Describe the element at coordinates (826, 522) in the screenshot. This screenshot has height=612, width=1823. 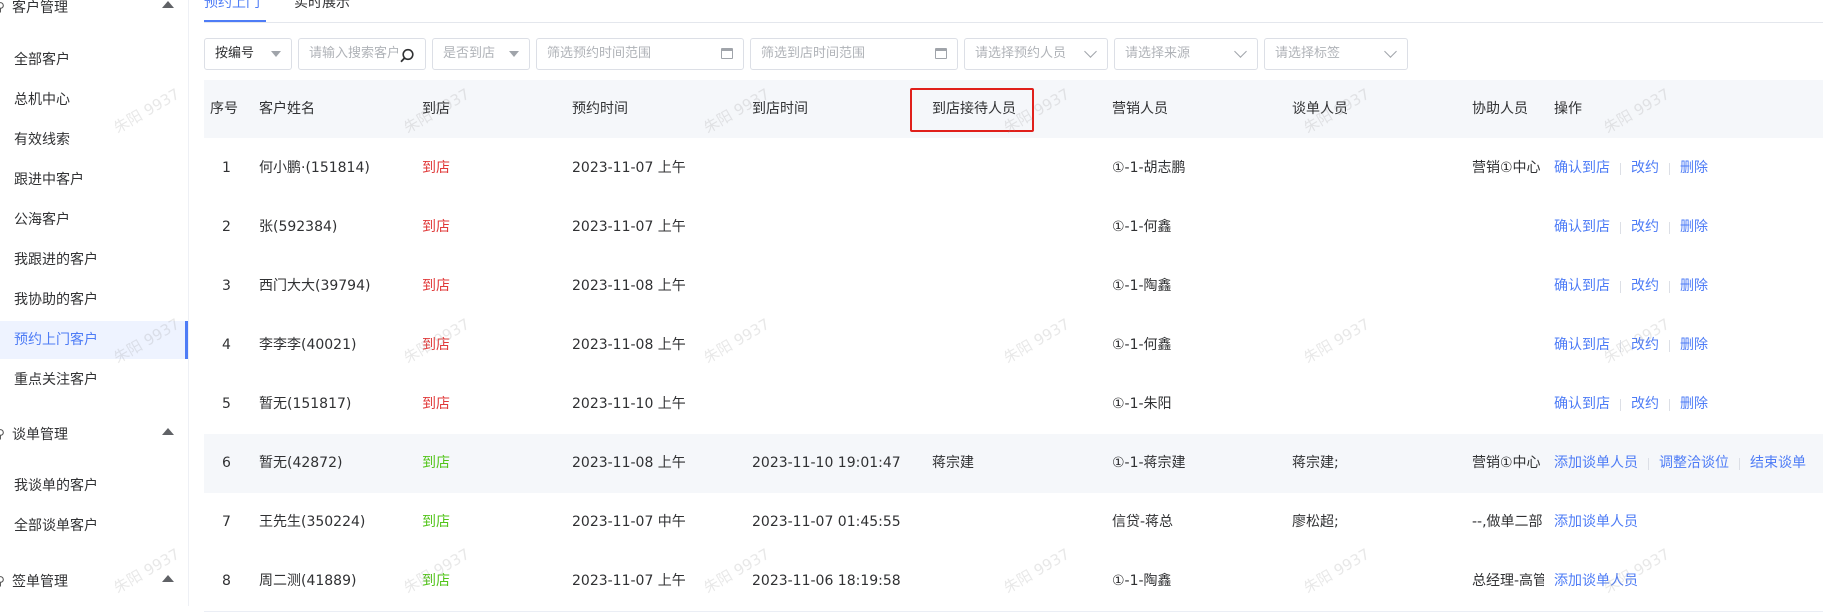
I see `cell-arrive: 2023-11-07 01:45:55` at that location.